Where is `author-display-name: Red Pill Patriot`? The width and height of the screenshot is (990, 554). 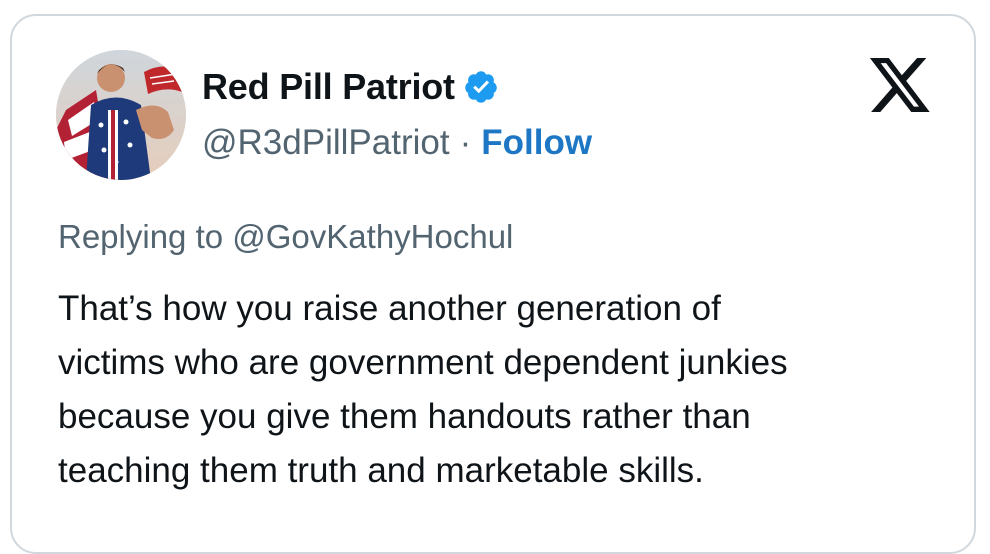 author-display-name: Red Pill Patriot is located at coordinates (328, 87).